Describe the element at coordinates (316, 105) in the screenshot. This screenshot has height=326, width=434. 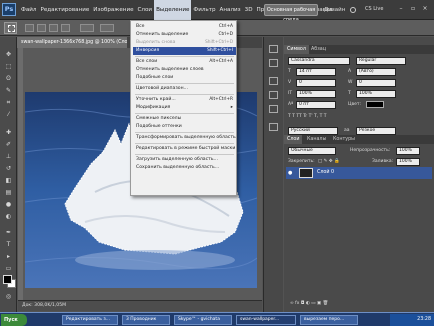
I see `baseline-shift-field: 0 пт` at that location.